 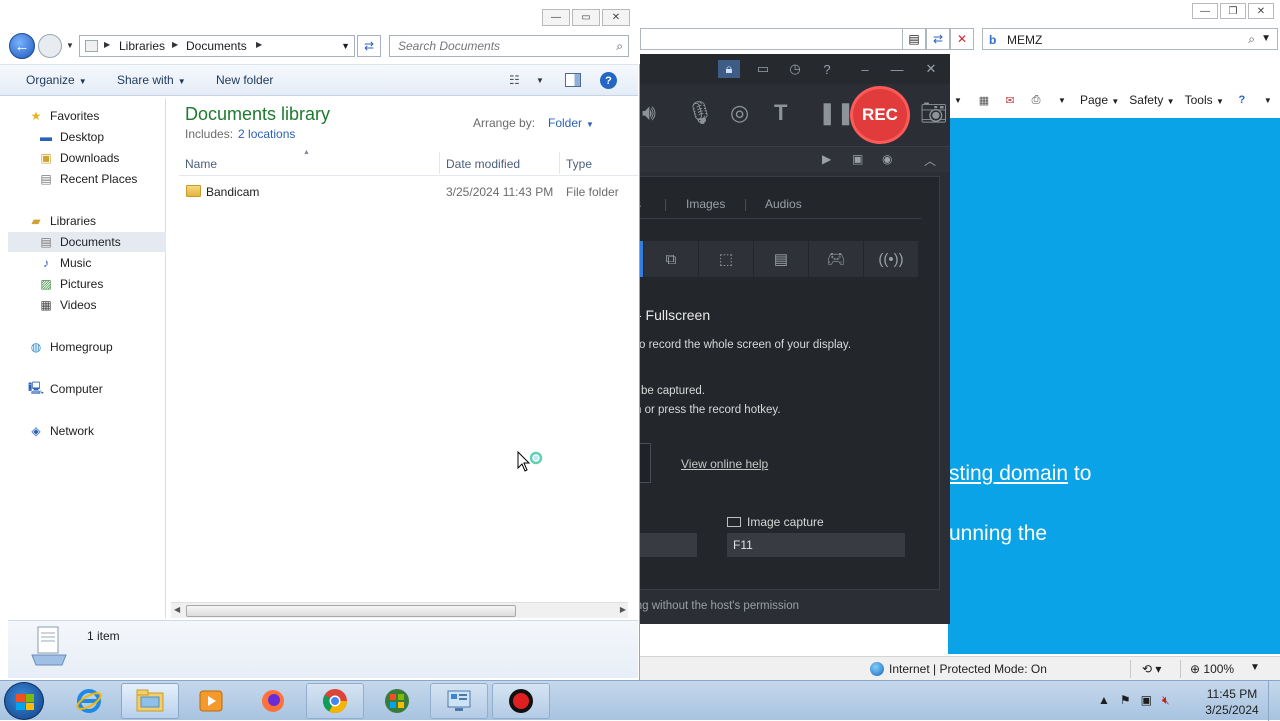 I want to click on feeds-icon: ▦, so click(x=984, y=100).